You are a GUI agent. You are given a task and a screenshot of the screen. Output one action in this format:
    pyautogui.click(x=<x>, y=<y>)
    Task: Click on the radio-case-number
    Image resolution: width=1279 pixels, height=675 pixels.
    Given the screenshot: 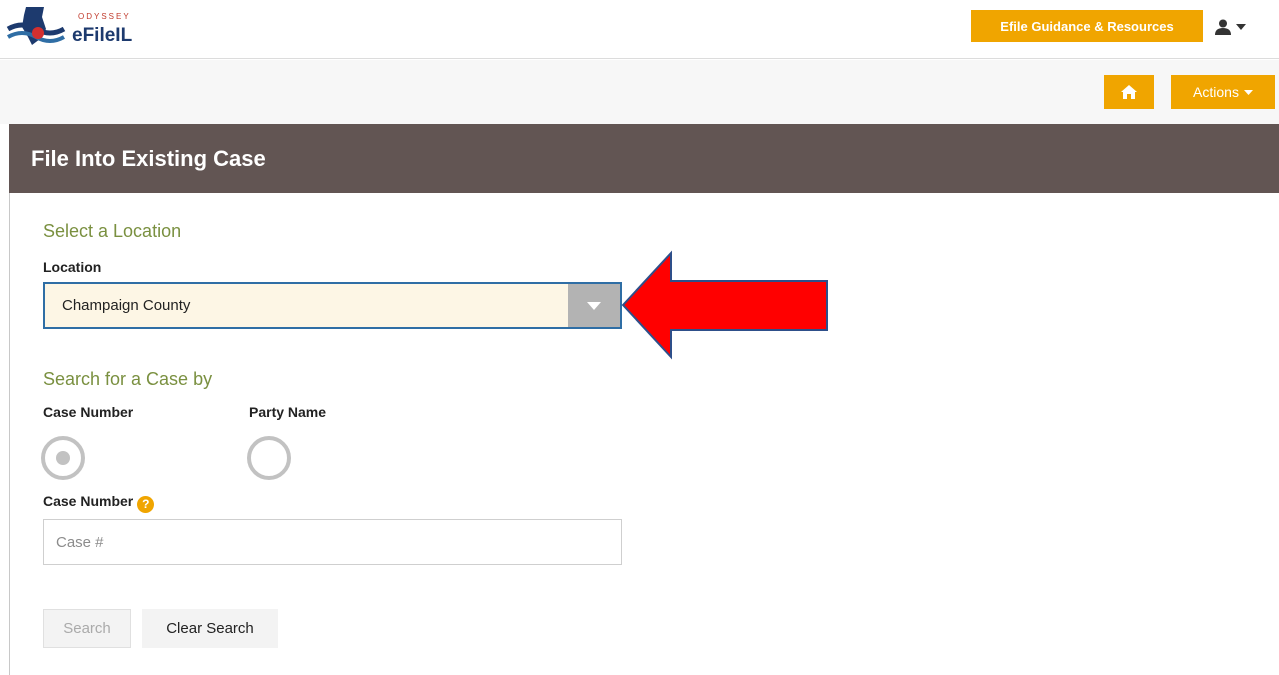 What is the action you would take?
    pyautogui.click(x=63, y=458)
    